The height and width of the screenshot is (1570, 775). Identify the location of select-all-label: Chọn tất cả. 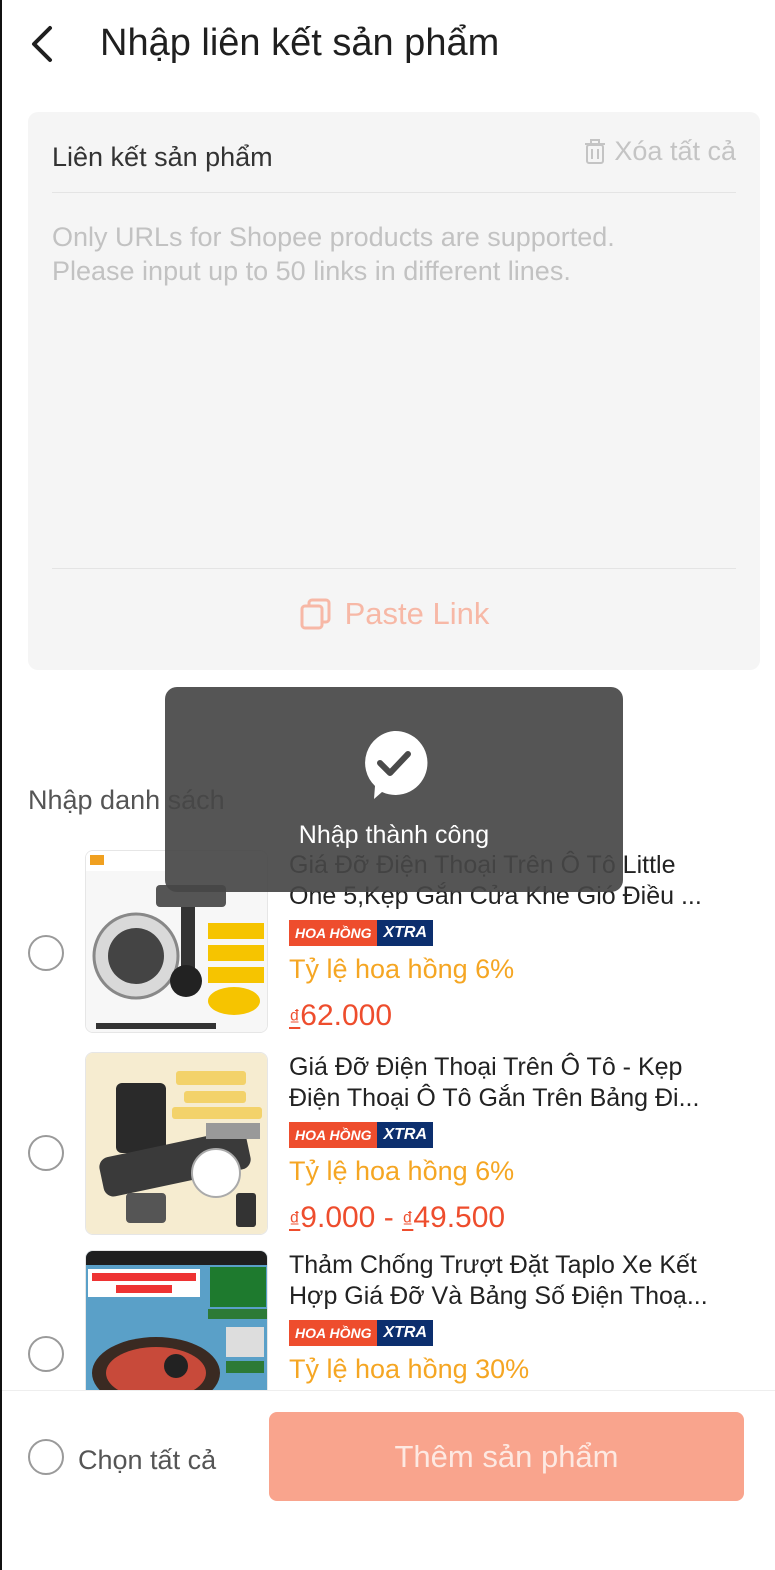
(147, 1460).